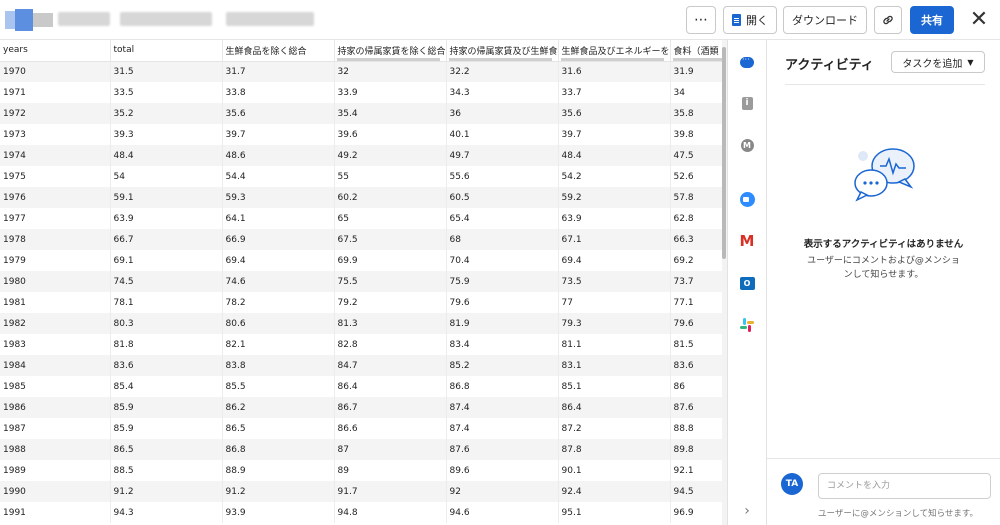  I want to click on more-button: ⋯, so click(701, 20).